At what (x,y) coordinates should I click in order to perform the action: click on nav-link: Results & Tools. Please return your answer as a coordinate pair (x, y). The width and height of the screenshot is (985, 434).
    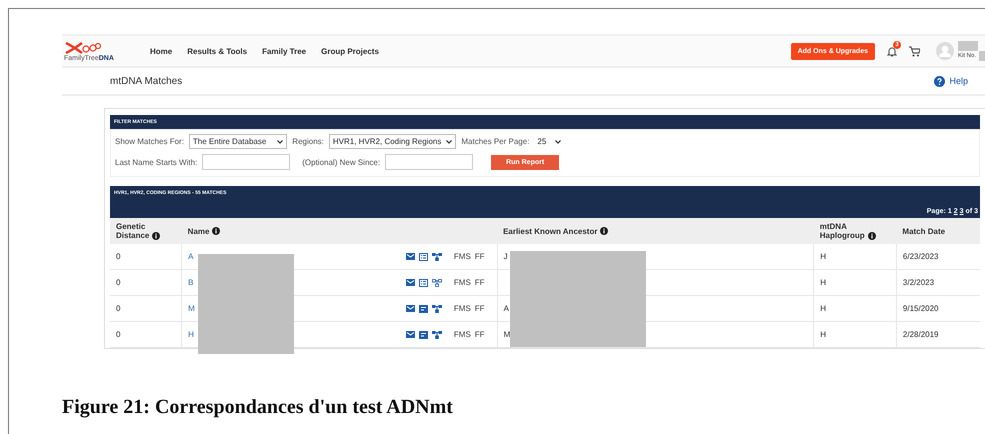
    Looking at the image, I should click on (217, 51).